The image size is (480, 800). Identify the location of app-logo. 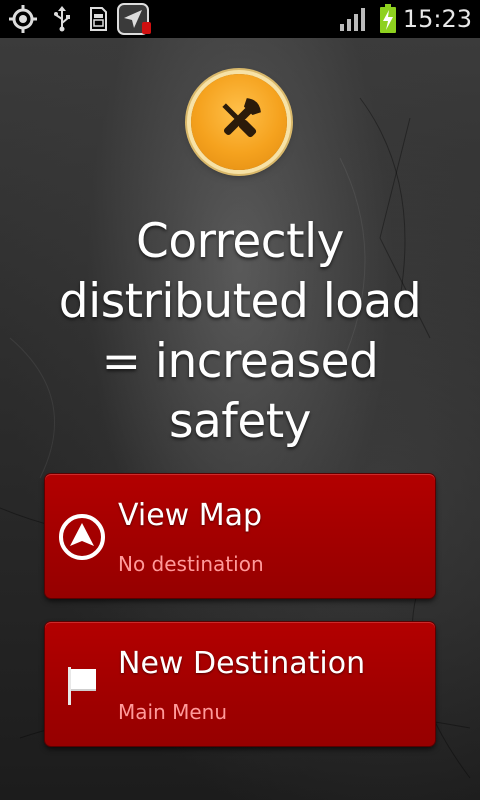
(239, 122).